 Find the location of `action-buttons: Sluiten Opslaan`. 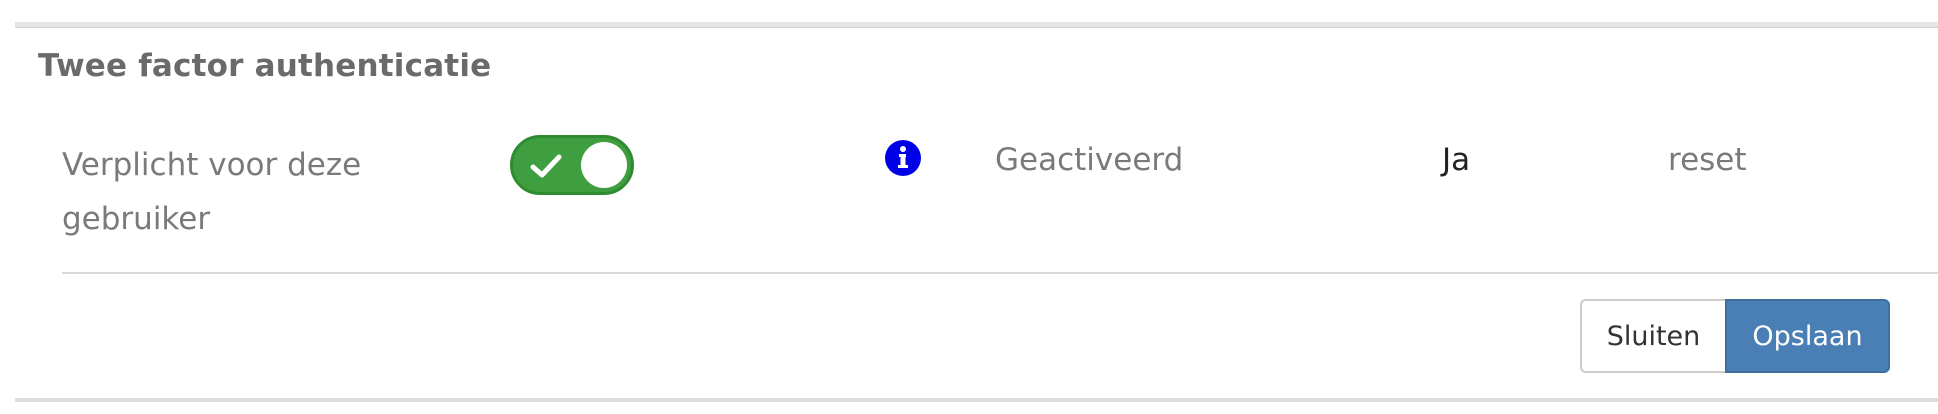

action-buttons: Sluiten Opslaan is located at coordinates (1735, 336).